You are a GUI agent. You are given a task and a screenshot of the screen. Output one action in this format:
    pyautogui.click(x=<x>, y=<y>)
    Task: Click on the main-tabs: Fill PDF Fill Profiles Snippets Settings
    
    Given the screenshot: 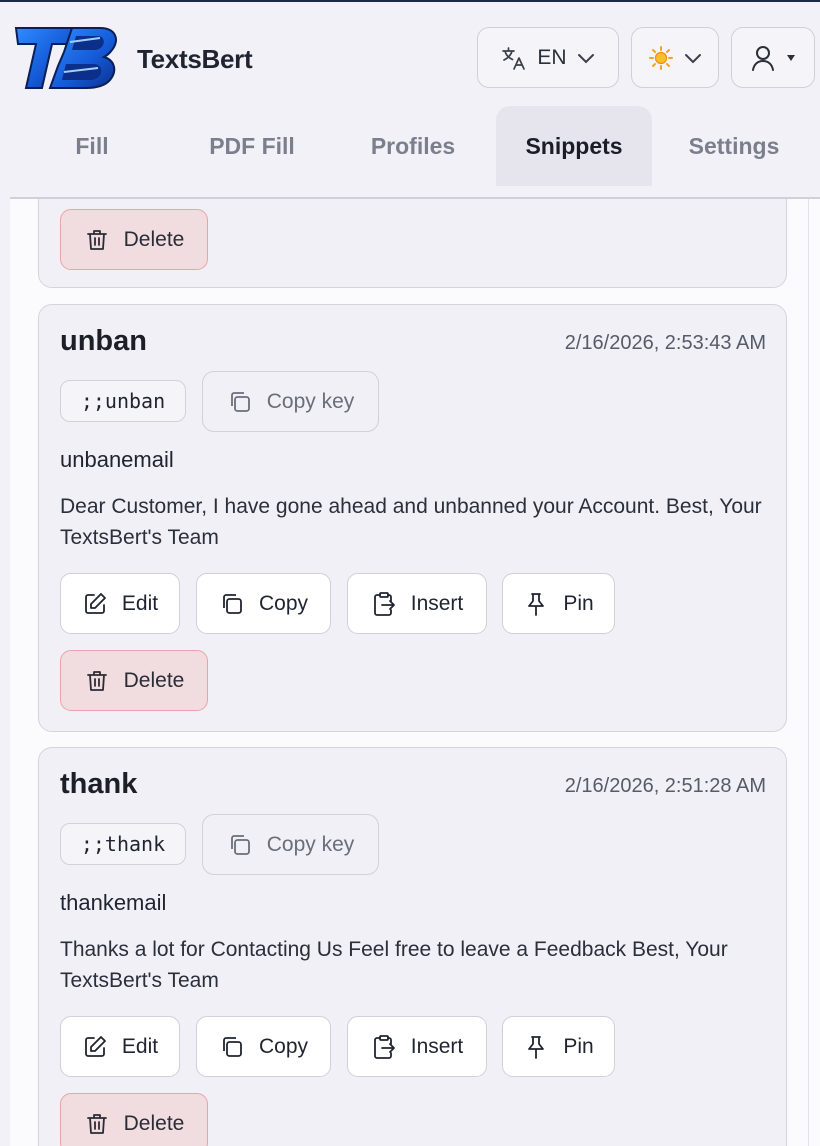 What is the action you would take?
    pyautogui.click(x=415, y=151)
    